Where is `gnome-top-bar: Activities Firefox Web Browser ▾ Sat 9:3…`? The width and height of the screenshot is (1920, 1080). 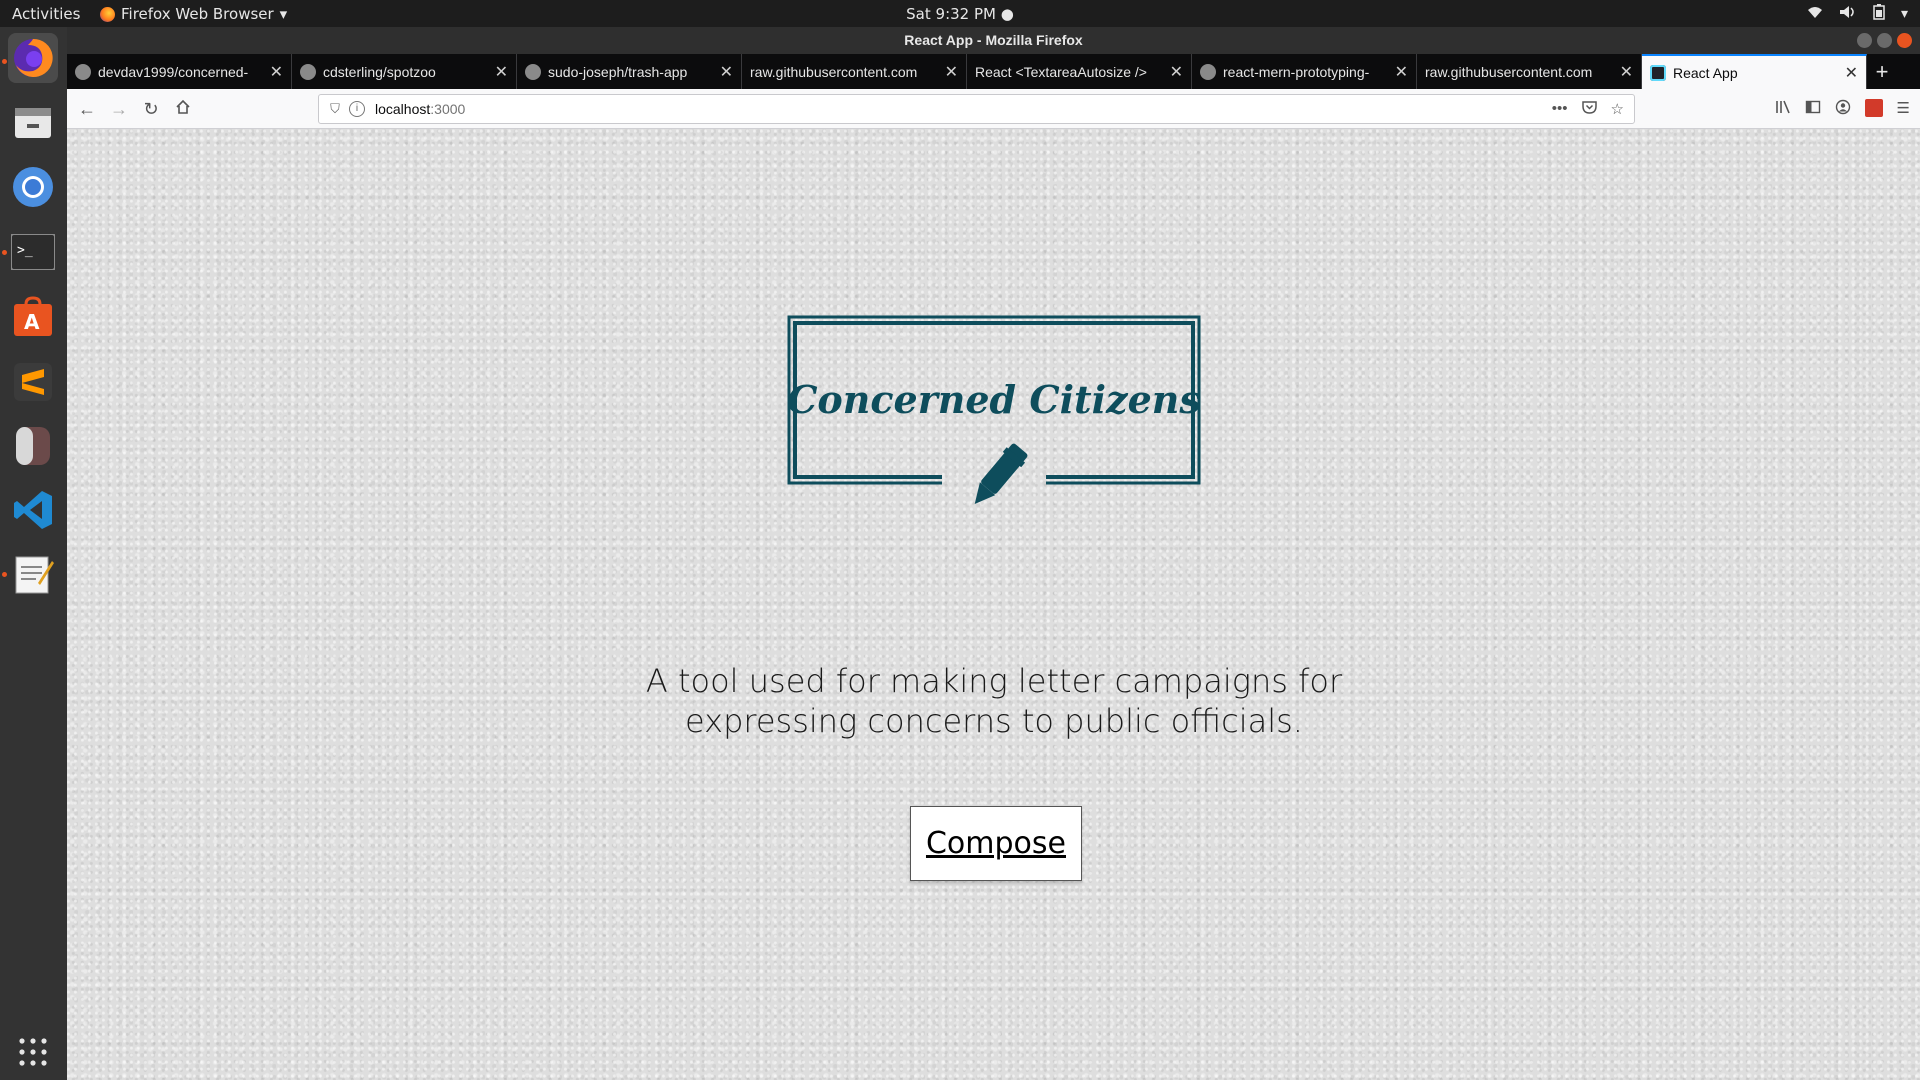
gnome-top-bar: Activities Firefox Web Browser ▾ Sat 9:3… is located at coordinates (960, 13).